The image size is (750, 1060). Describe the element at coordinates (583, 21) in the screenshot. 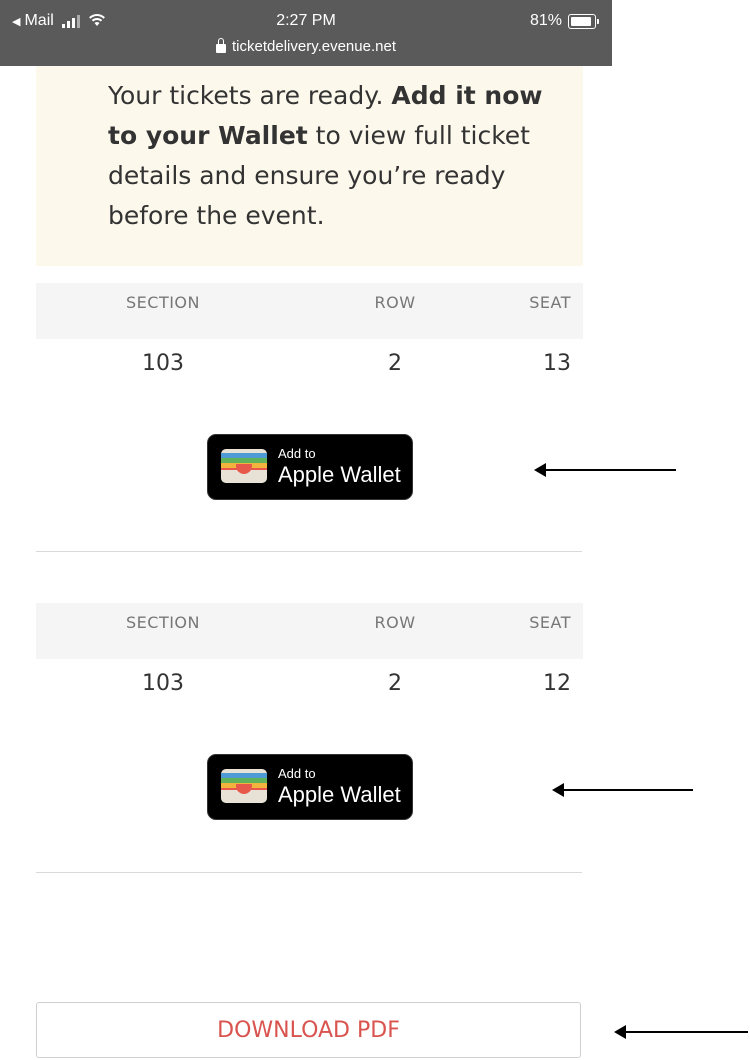

I see `battery-icon` at that location.